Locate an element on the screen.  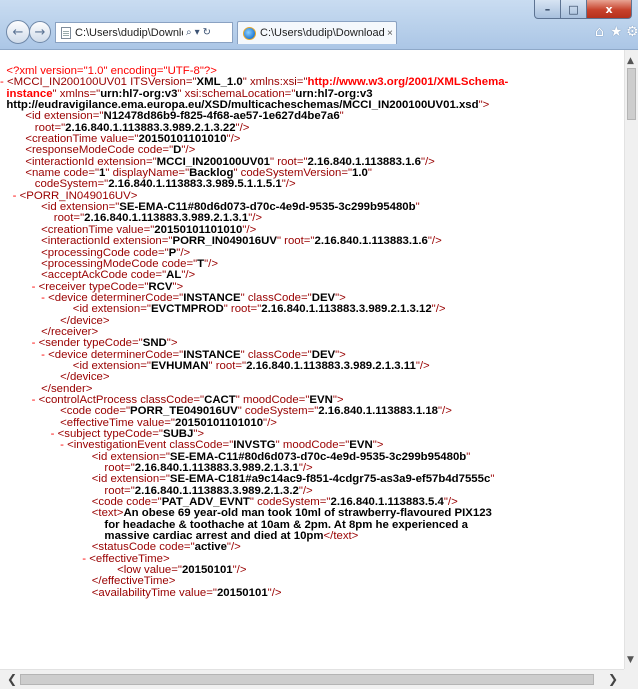
forward-arrow-icon: → is located at coordinates (40, 32).